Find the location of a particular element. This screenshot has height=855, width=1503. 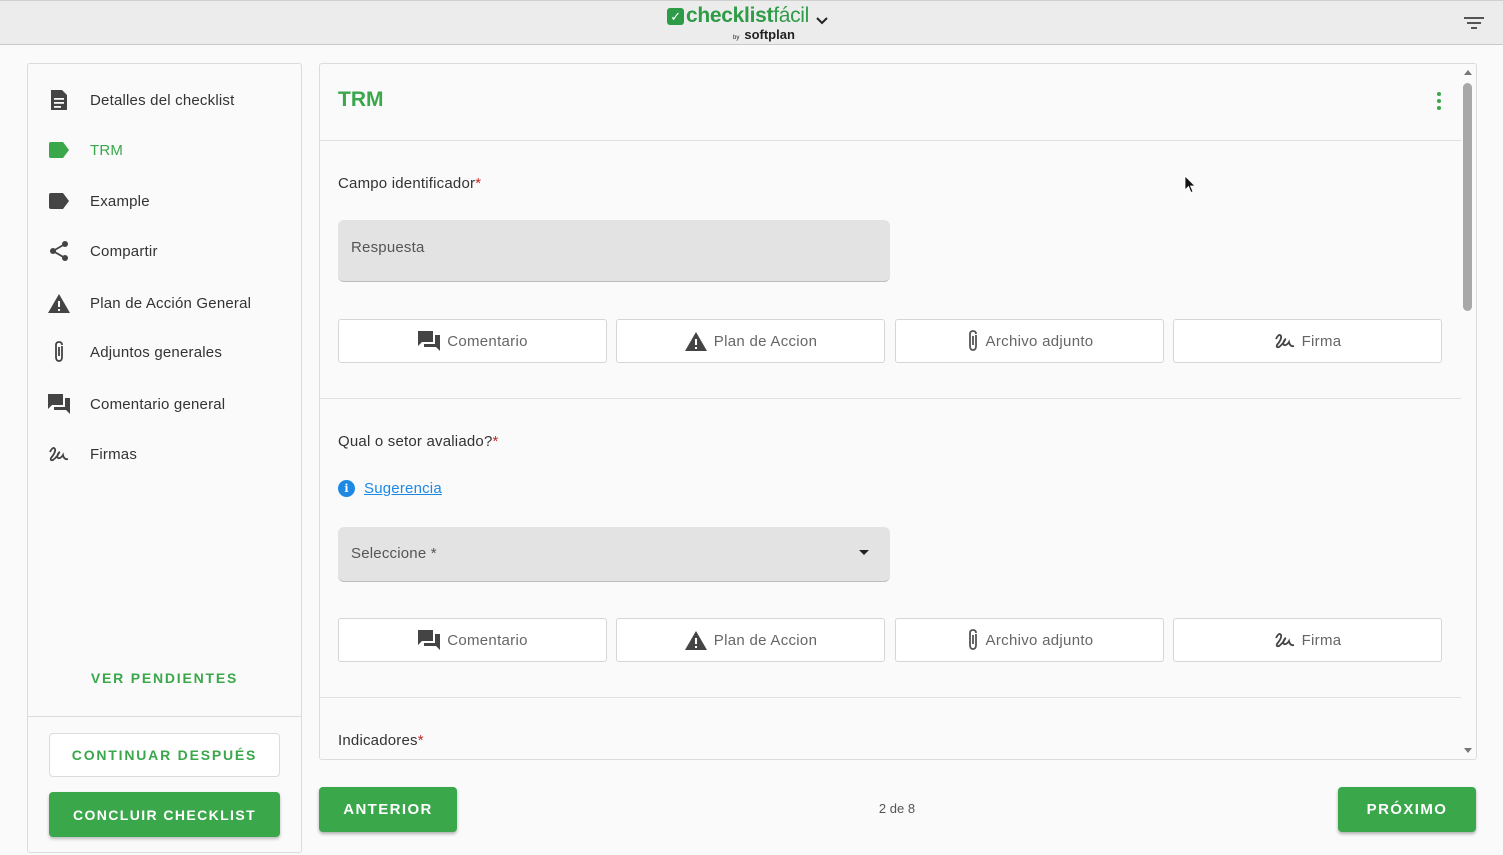

anterior-button: ANTERIOR is located at coordinates (388, 809).